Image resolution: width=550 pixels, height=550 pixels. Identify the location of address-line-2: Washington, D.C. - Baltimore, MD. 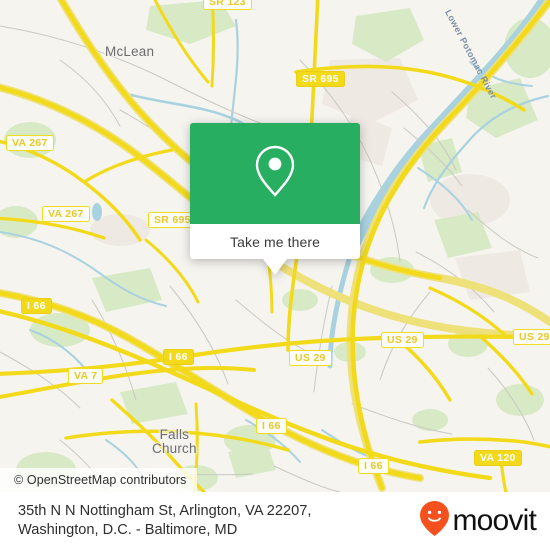
(128, 530).